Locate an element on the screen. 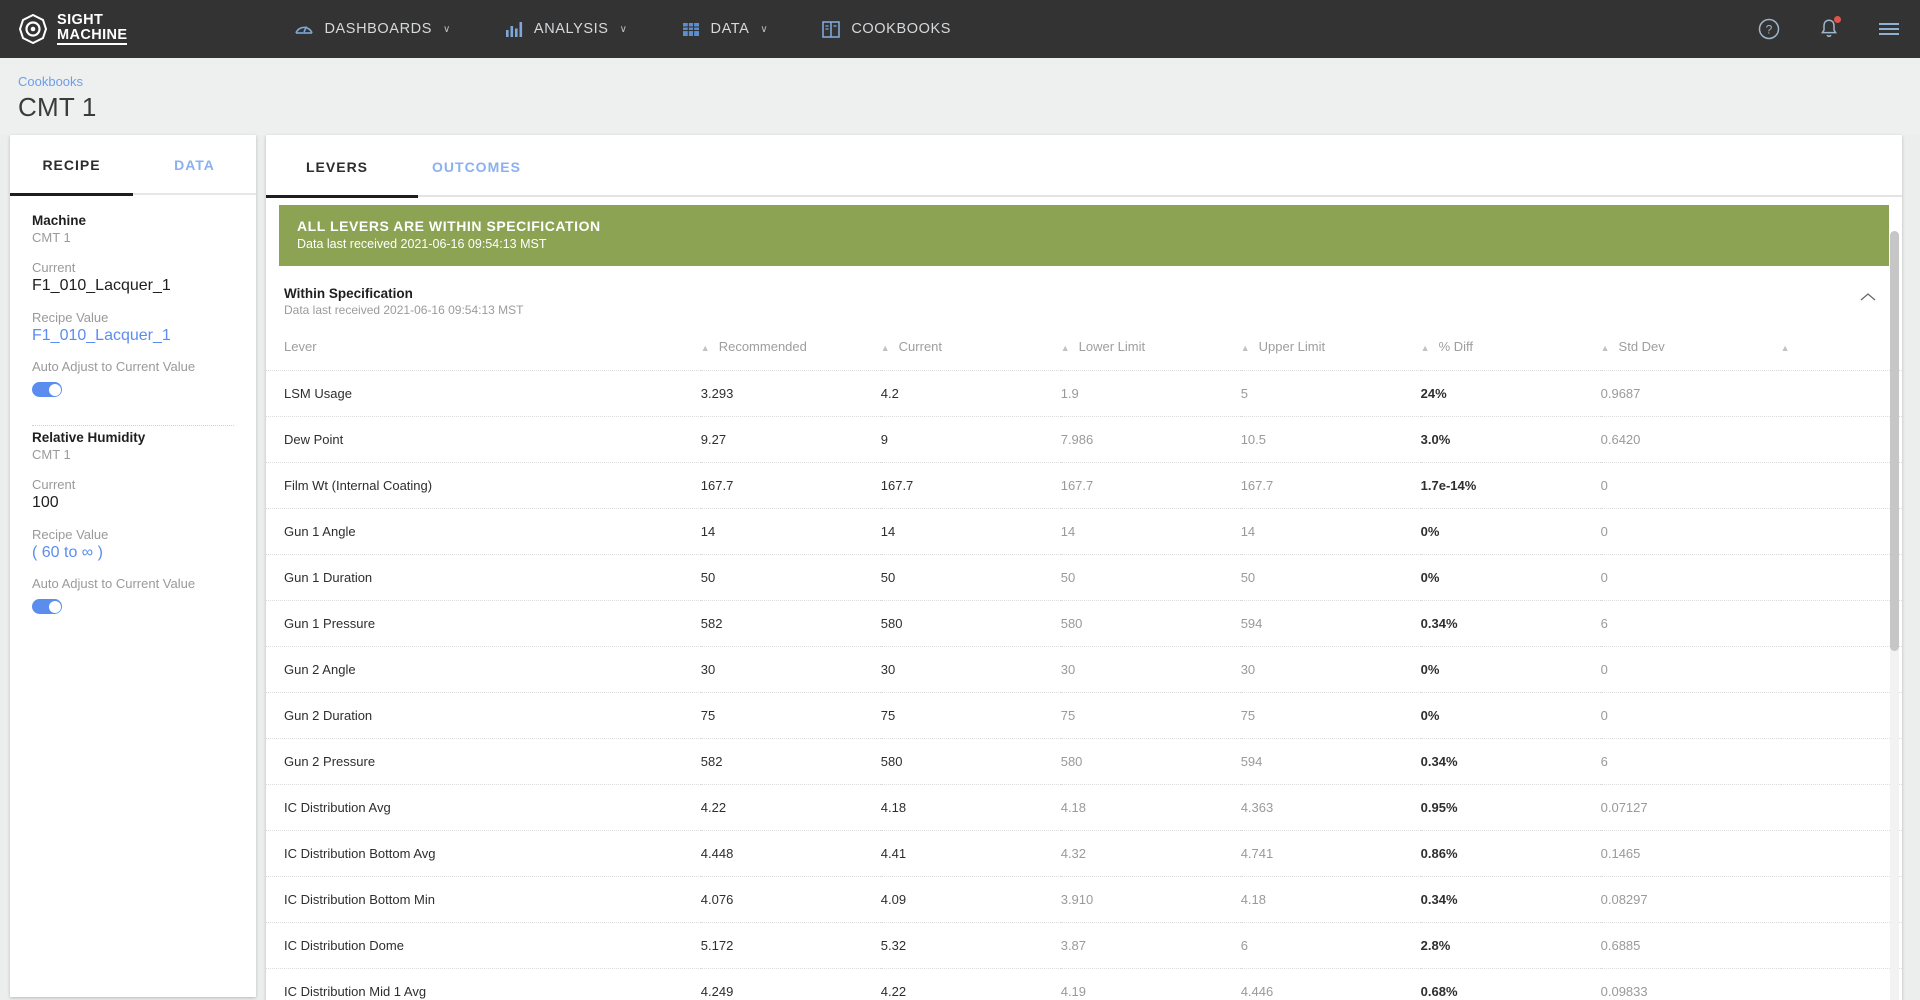 This screenshot has width=1920, height=1000. cell-std-dev: 0.08297 is located at coordinates (1690, 899).